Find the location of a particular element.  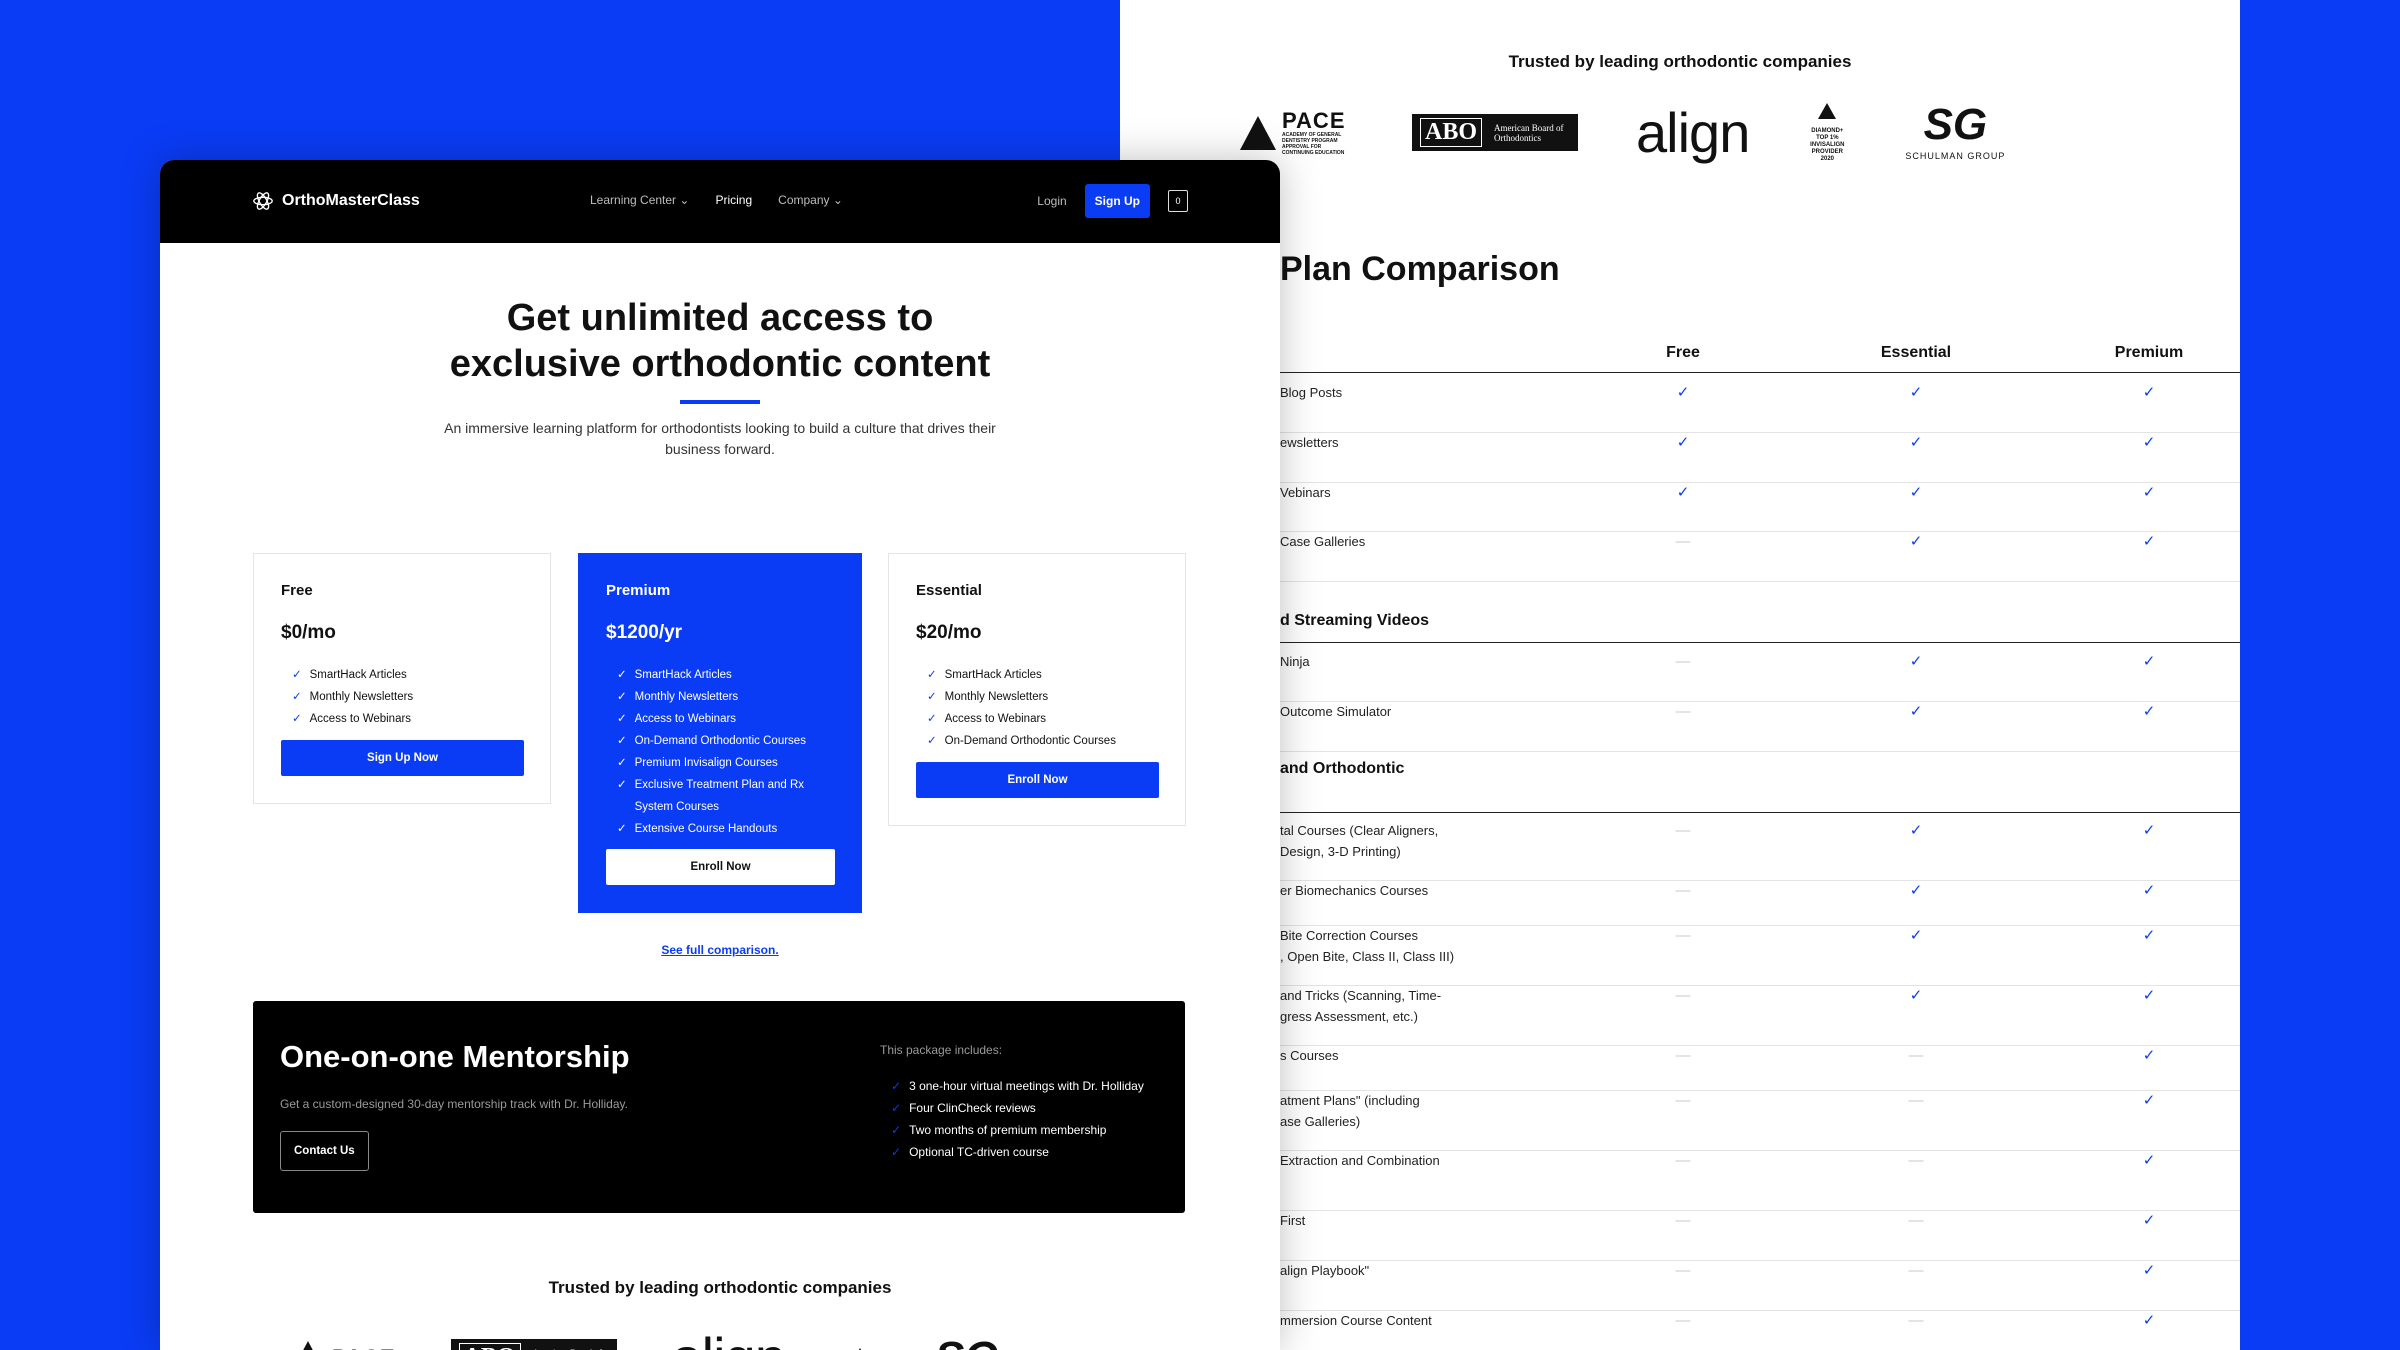

table-row: Outcome Simulator — ✓ ✓ is located at coordinates (1760, 726).